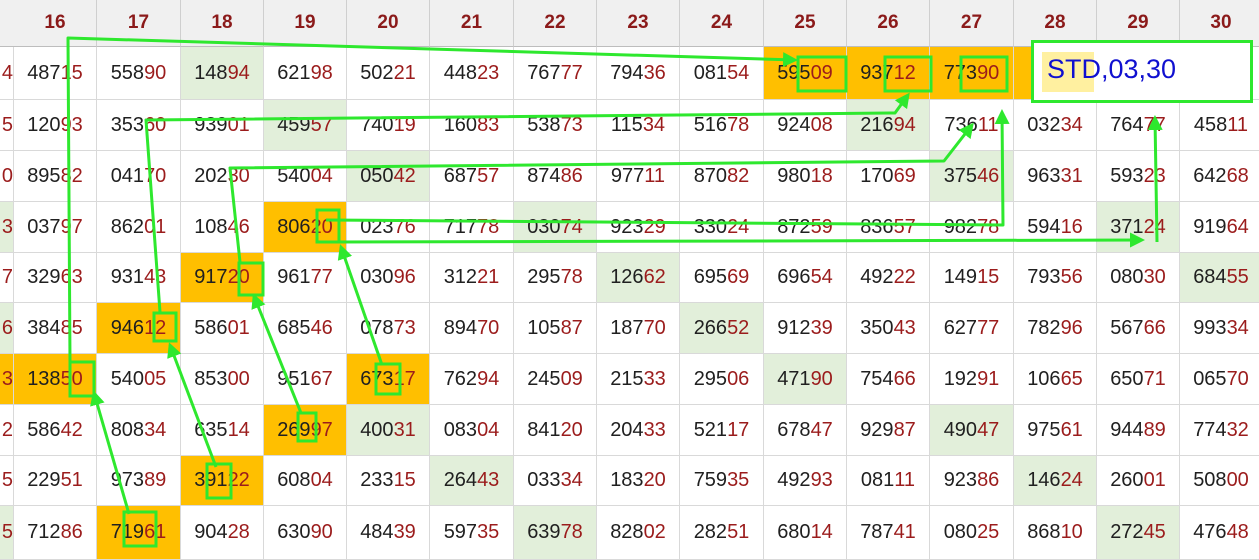  Describe the element at coordinates (972, 328) in the screenshot. I see `grid-cell: 627 77` at that location.